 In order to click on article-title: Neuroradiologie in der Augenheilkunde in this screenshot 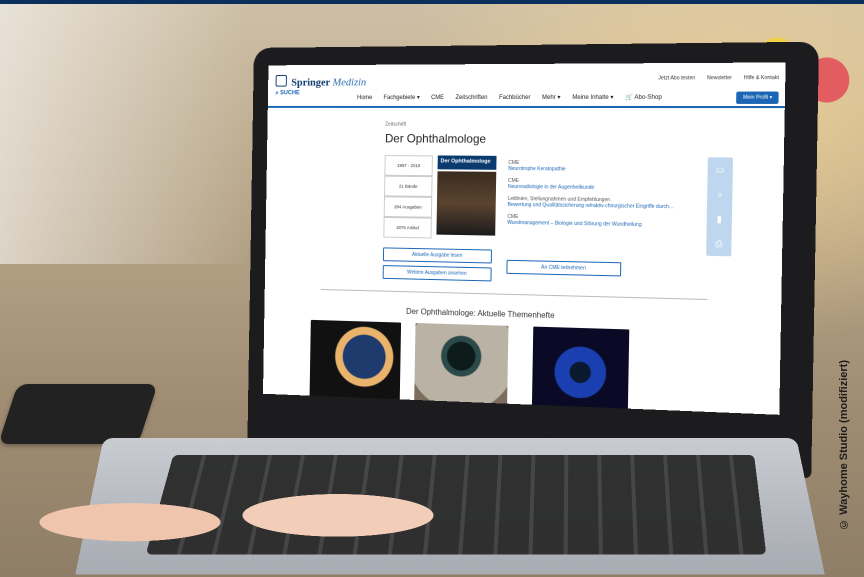, I will do `click(610, 188)`.